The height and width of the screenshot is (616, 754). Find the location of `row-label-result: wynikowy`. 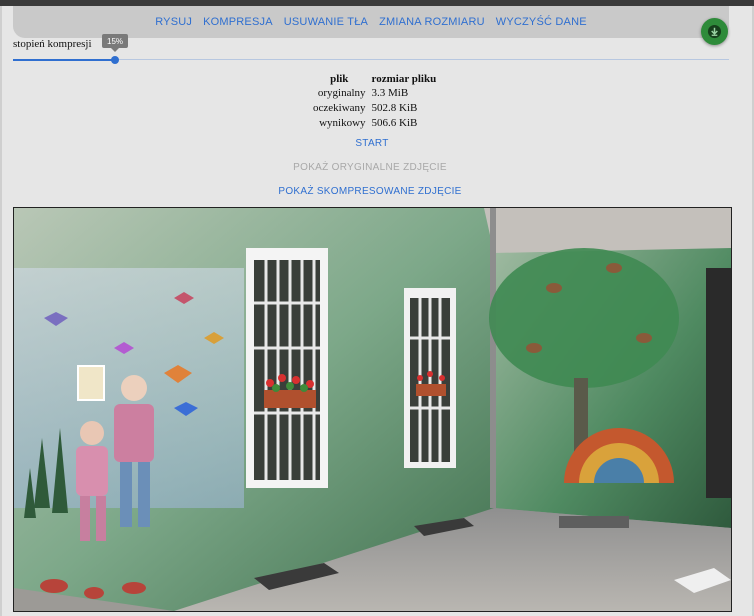

row-label-result: wynikowy is located at coordinates (342, 123).